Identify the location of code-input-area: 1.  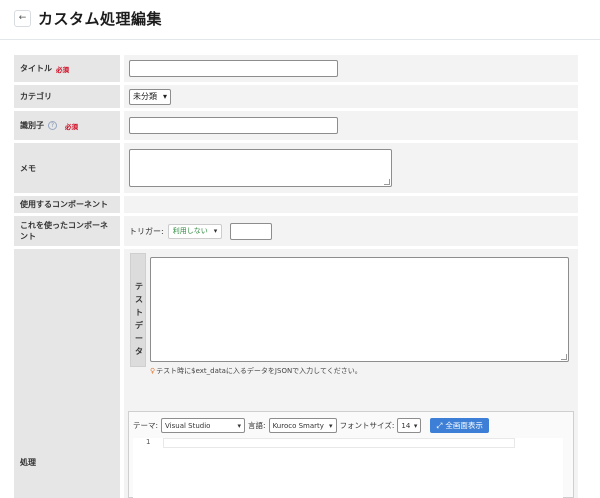
(348, 468).